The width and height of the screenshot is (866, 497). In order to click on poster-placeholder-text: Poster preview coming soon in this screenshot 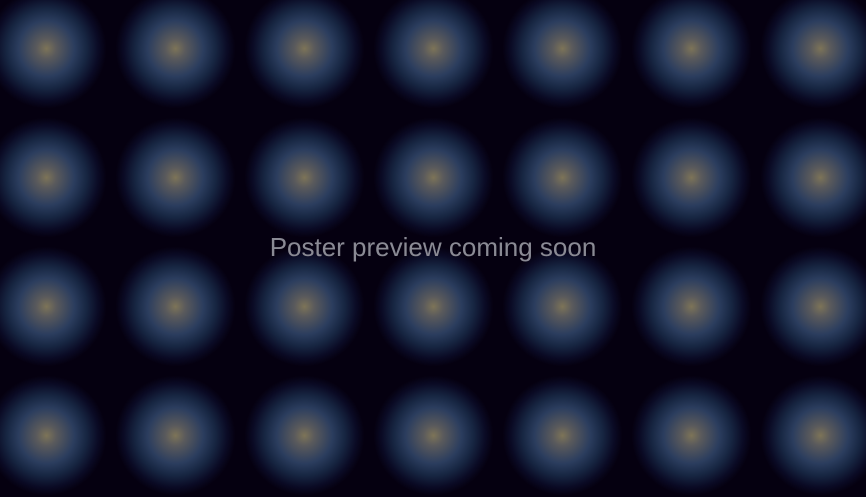, I will do `click(433, 247)`.